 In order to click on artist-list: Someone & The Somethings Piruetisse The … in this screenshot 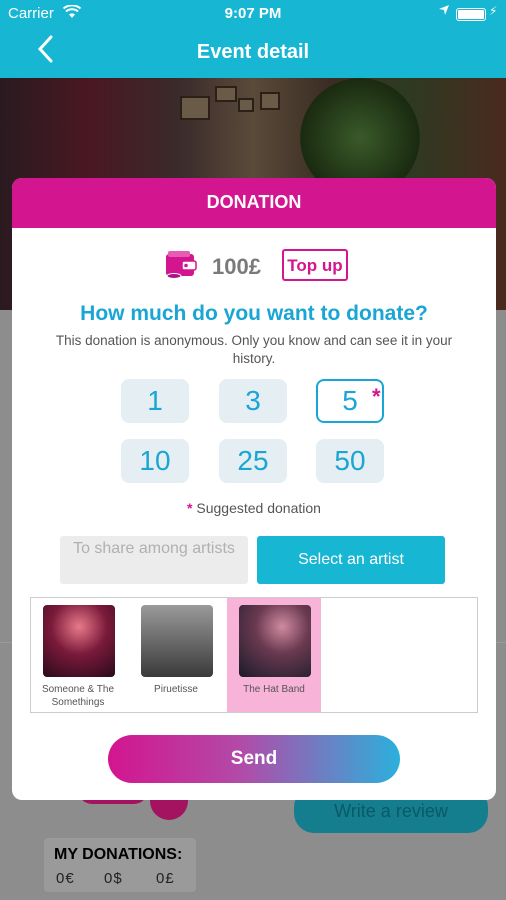, I will do `click(254, 655)`.